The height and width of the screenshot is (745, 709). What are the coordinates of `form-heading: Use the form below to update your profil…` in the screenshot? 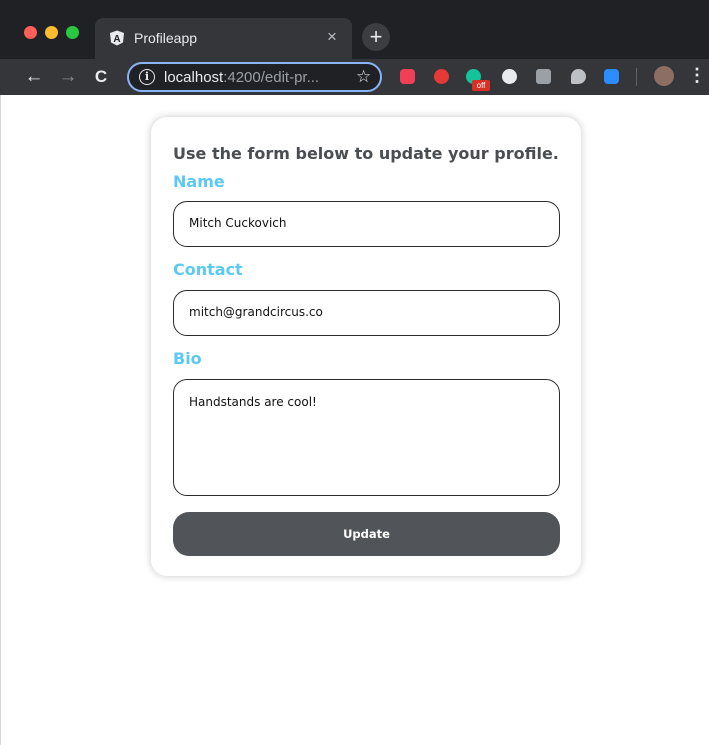 It's located at (366, 153).